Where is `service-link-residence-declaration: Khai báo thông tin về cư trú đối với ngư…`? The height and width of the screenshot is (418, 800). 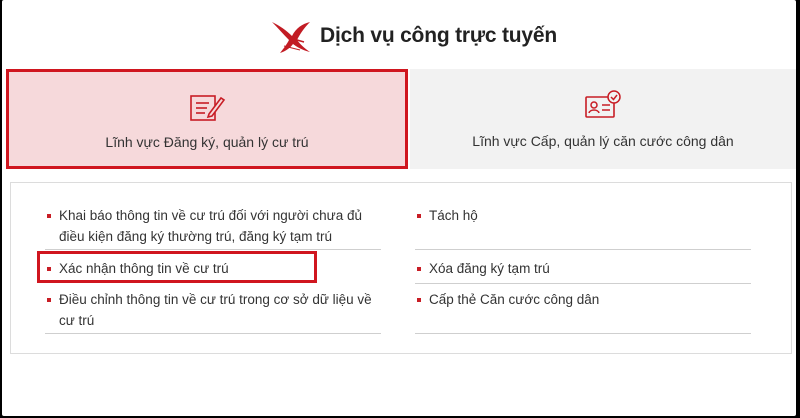
service-link-residence-declaration: Khai báo thông tin về cư trú đối với ngư… is located at coordinates (218, 226).